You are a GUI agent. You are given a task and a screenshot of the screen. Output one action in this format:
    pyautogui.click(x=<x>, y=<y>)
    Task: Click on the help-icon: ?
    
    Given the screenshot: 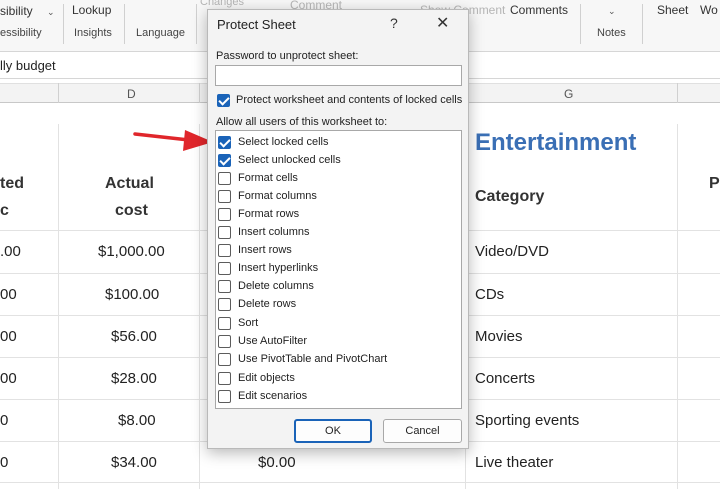 What is the action you would take?
    pyautogui.click(x=394, y=23)
    